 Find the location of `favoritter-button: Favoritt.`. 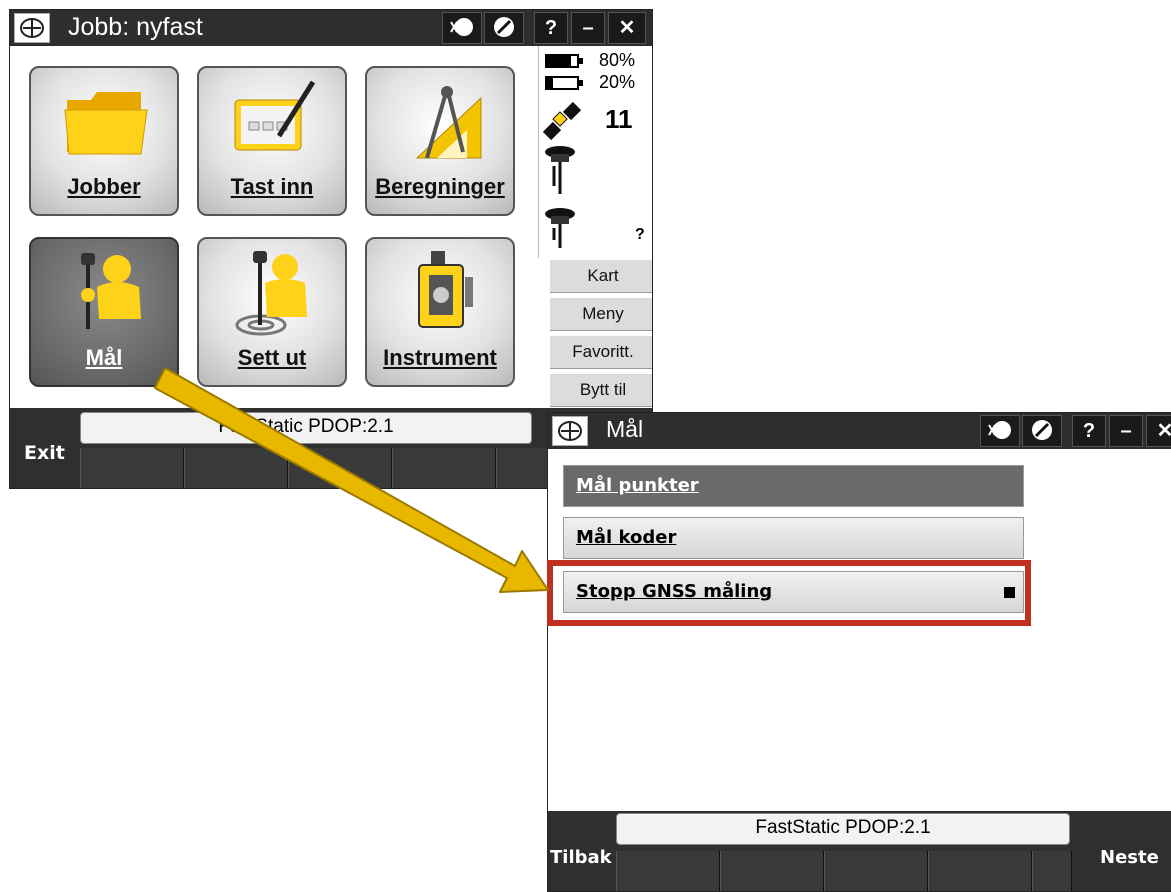

favoritter-button: Favoritt. is located at coordinates (601, 352).